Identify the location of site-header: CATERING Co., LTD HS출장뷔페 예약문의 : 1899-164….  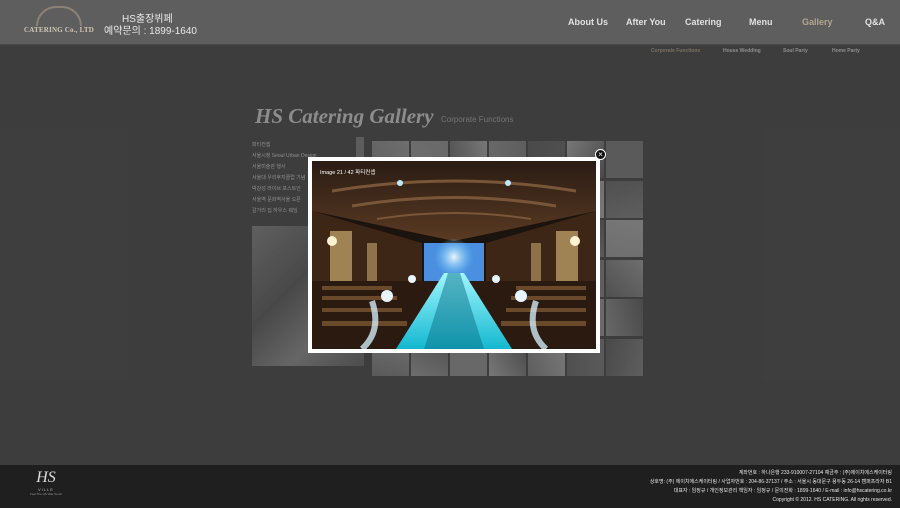
(450, 22).